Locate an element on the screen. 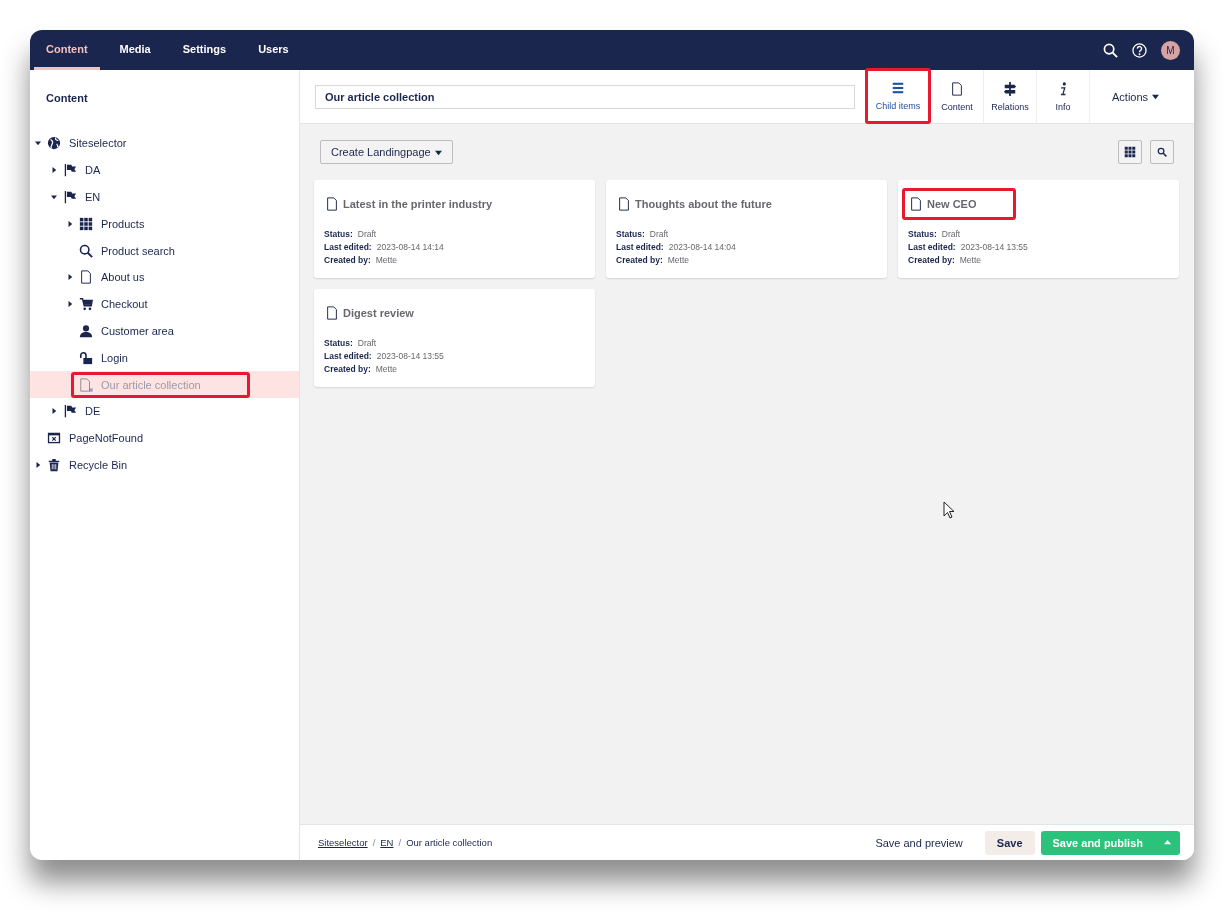 The image size is (1224, 923). create-button: Create Landingpage is located at coordinates (386, 152).